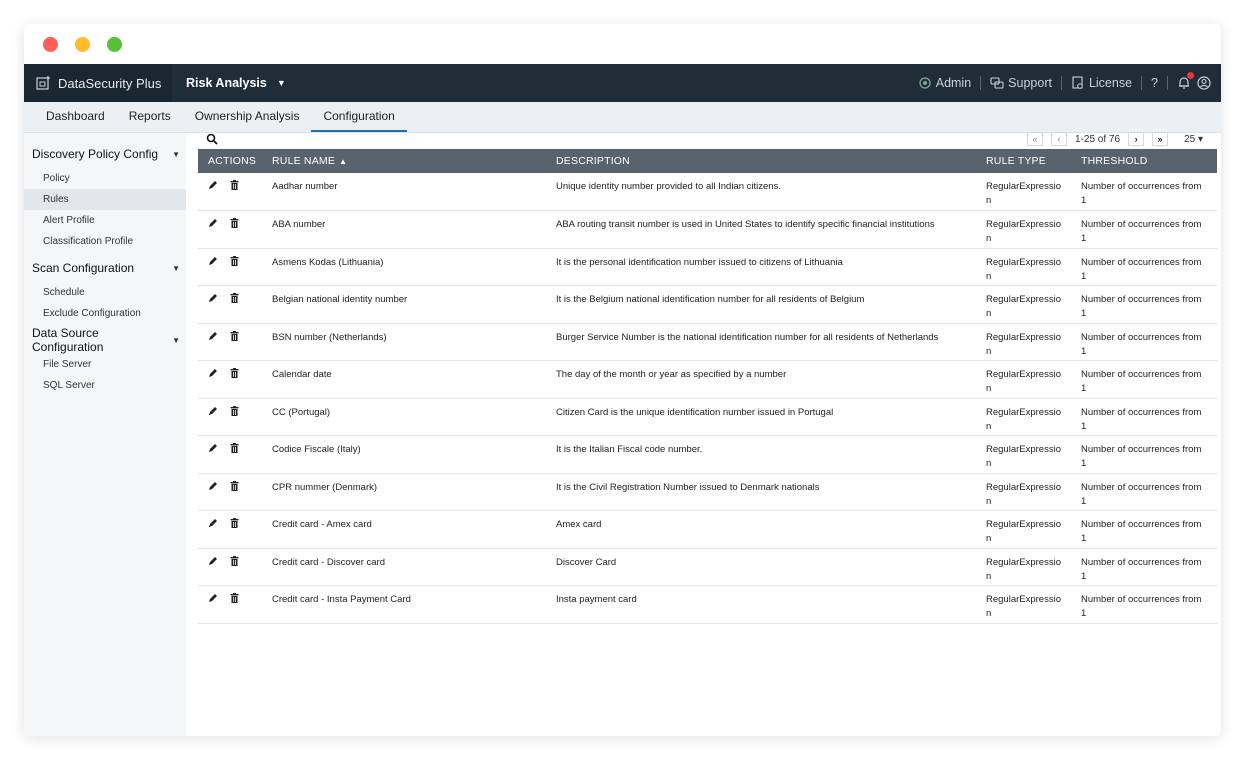 Image resolution: width=1245 pixels, height=760 pixels. What do you see at coordinates (761, 567) in the screenshot?
I see `description-cell: Discover Card` at bounding box center [761, 567].